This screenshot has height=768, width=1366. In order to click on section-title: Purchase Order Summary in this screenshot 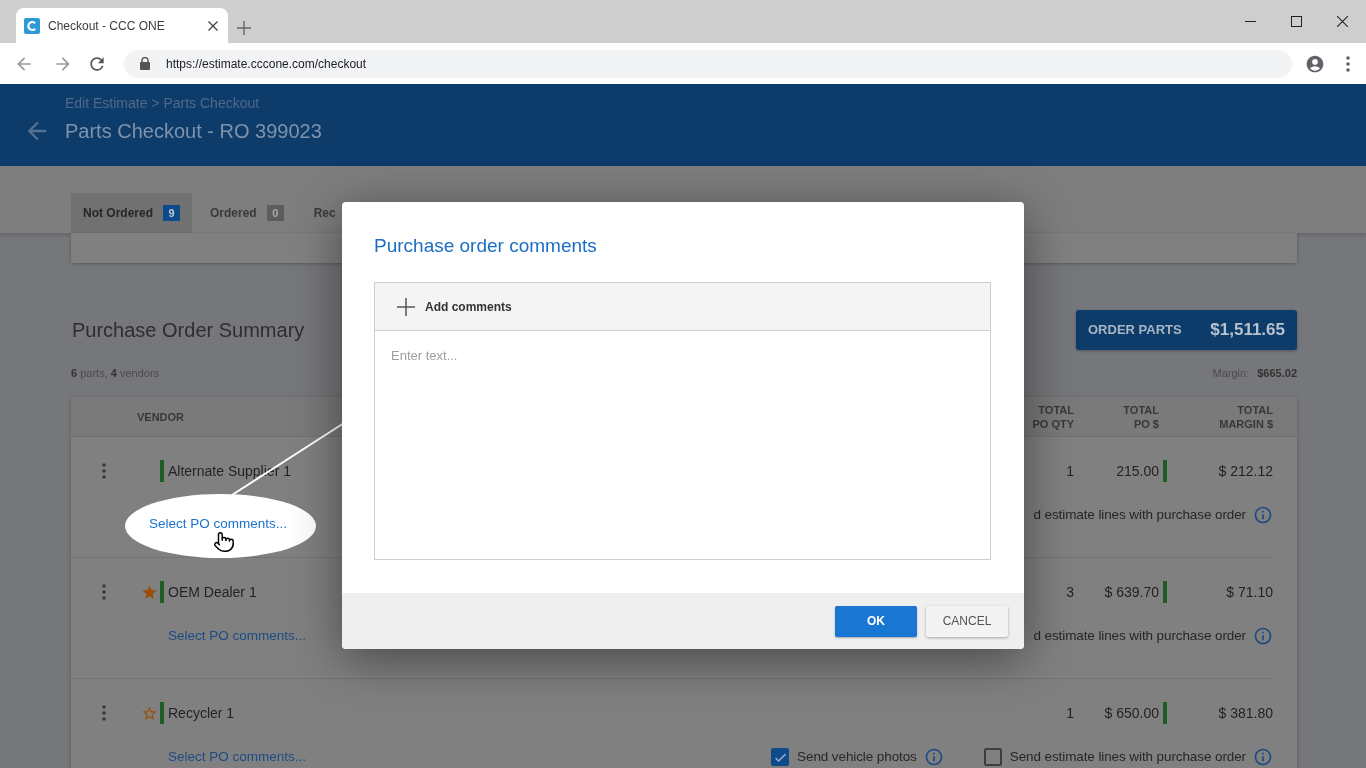, I will do `click(188, 330)`.